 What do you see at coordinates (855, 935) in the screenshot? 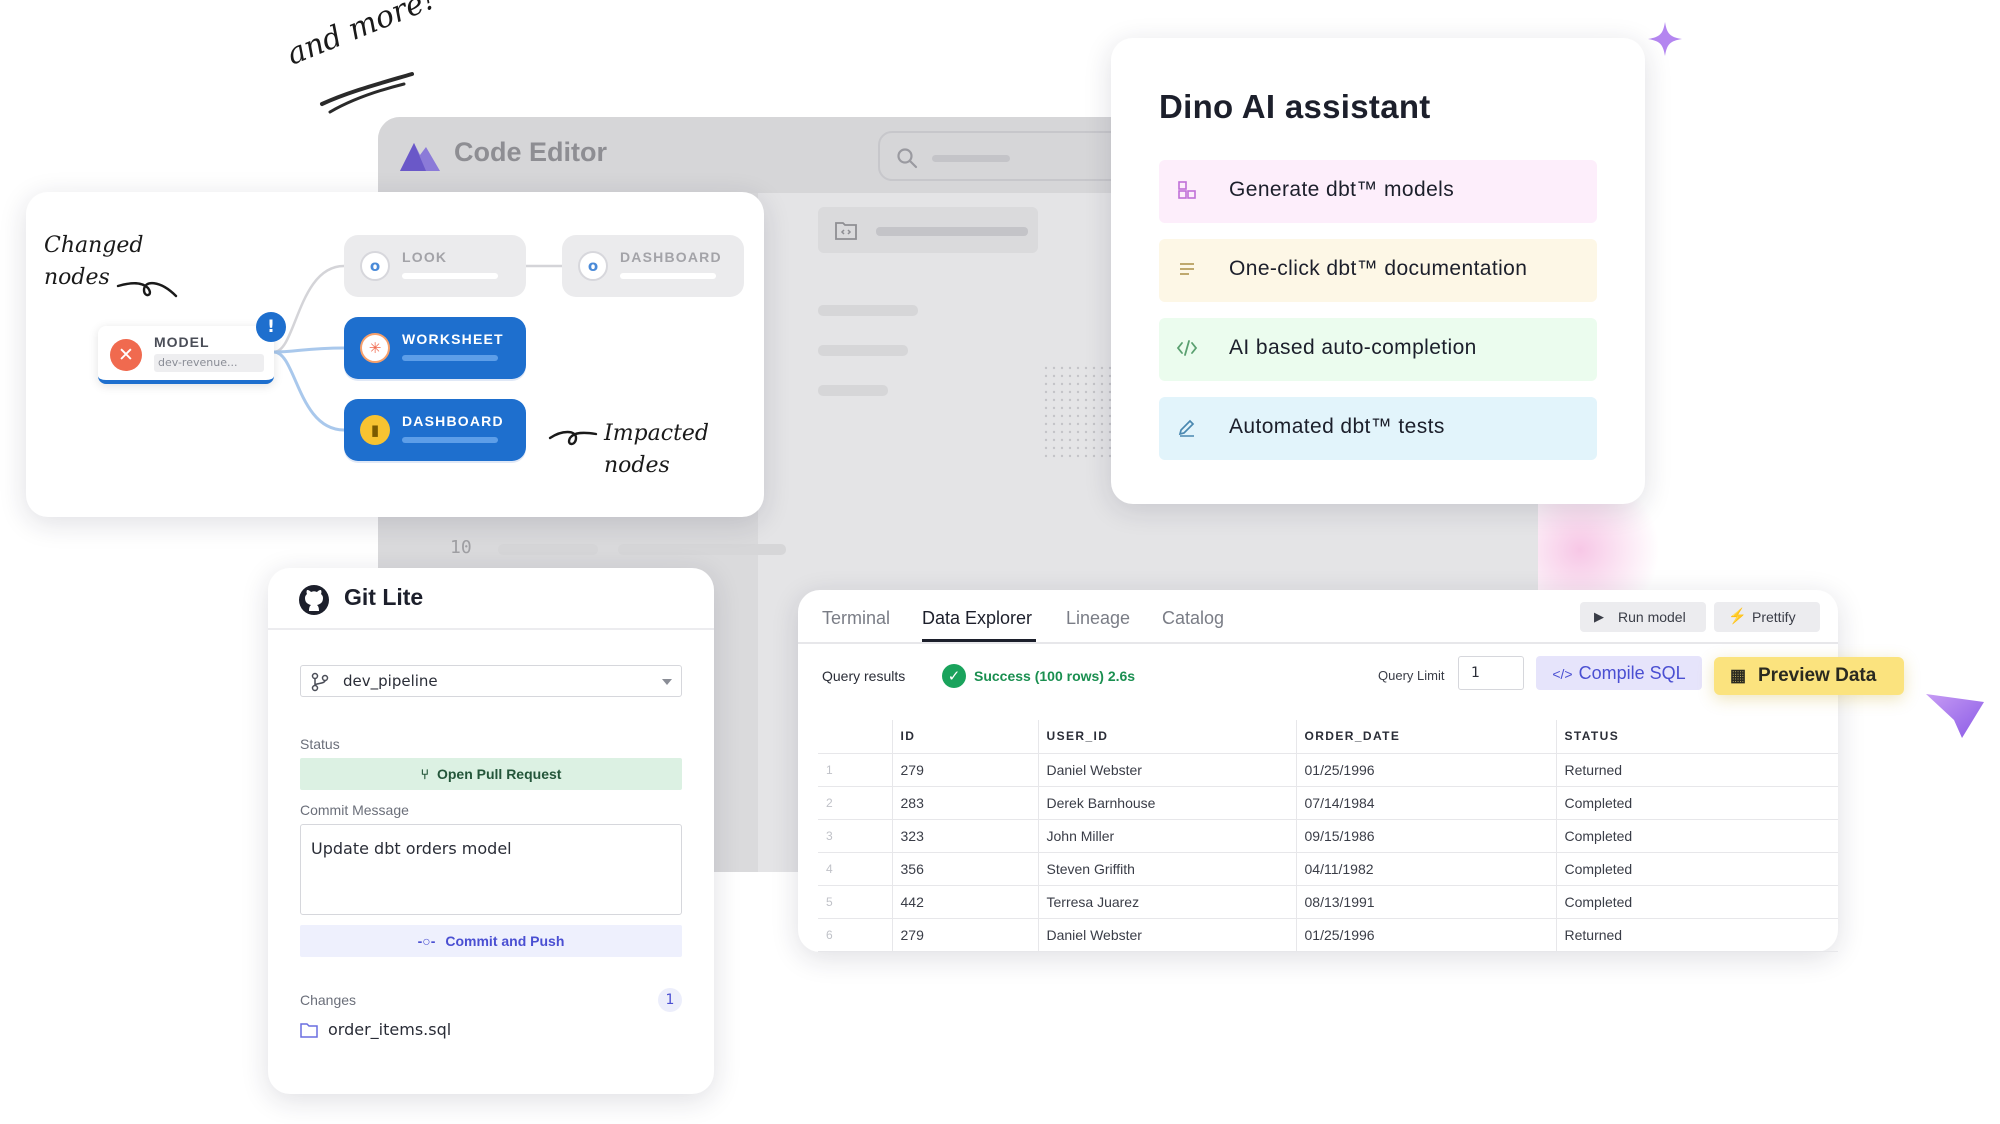
I see `row-number: 6` at bounding box center [855, 935].